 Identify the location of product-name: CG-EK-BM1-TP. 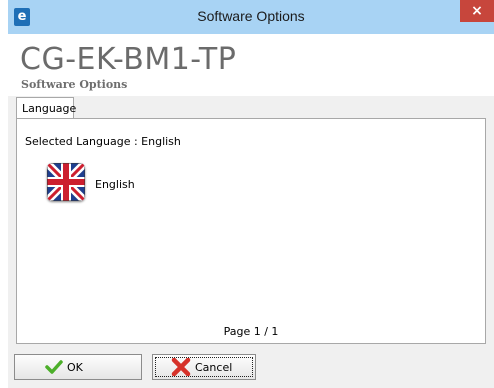
(128, 59).